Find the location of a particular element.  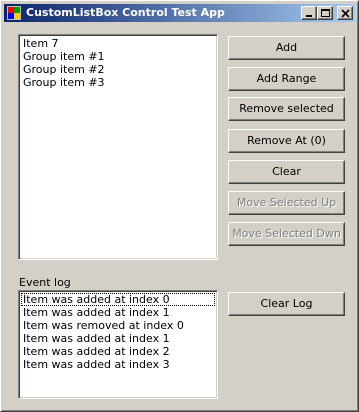

minimize-button is located at coordinates (309, 13).